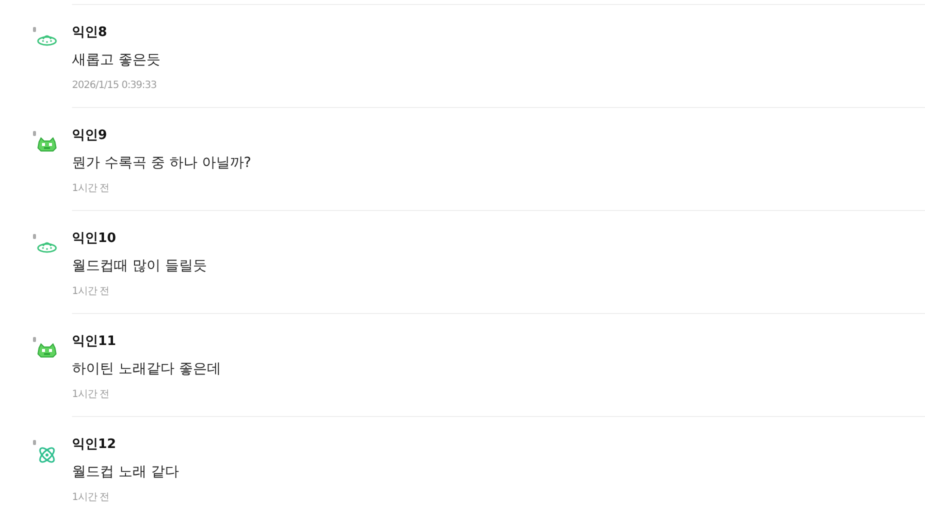 The image size is (925, 511). Describe the element at coordinates (162, 163) in the screenshot. I see `comment-text: 뭔가 수록곡 중 하나 아닐까?` at that location.